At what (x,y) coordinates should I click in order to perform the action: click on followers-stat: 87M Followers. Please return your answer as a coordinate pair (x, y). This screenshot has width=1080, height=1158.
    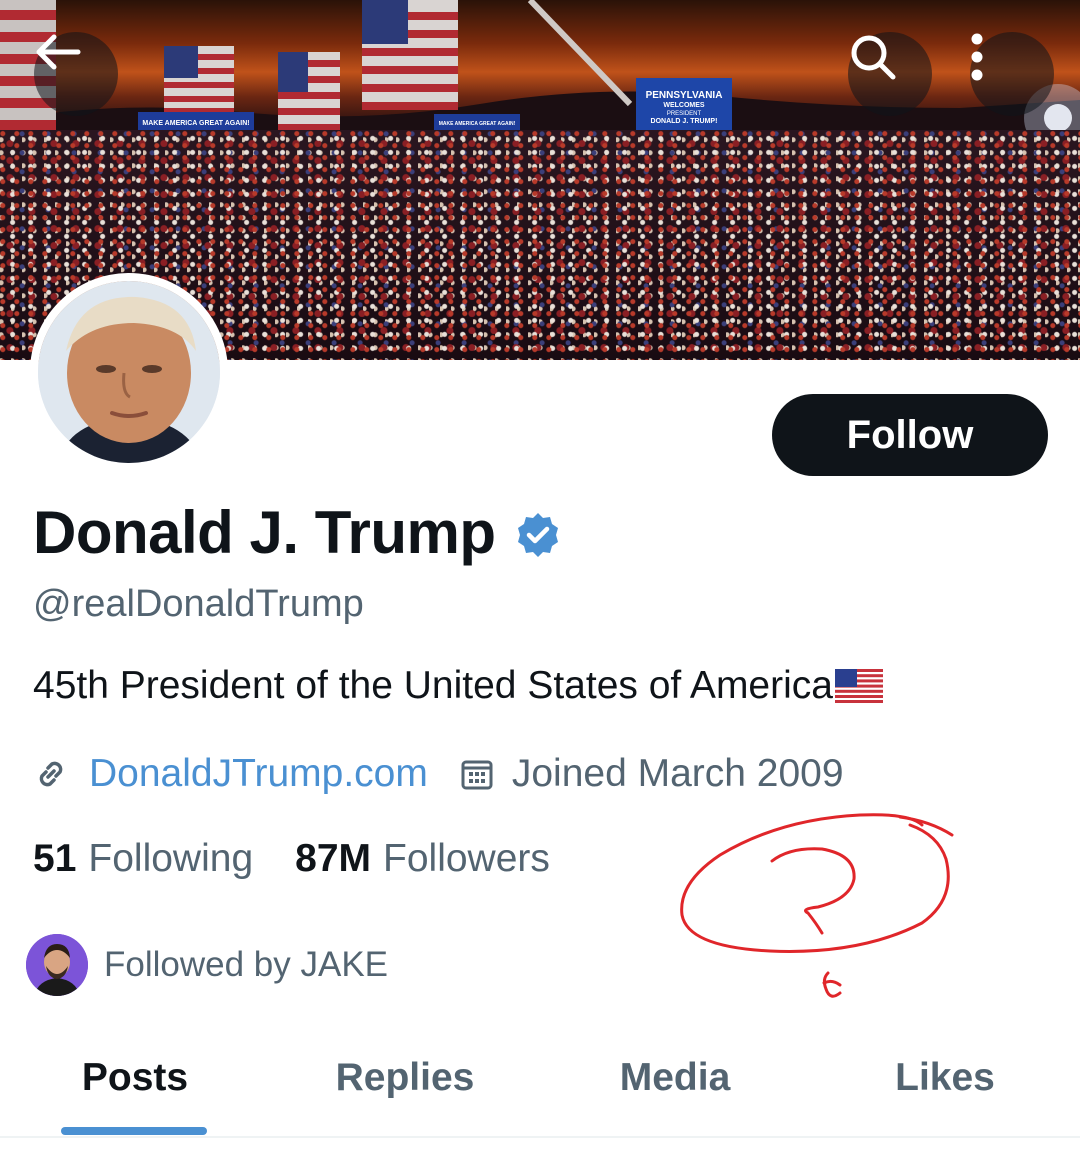
    Looking at the image, I should click on (422, 859).